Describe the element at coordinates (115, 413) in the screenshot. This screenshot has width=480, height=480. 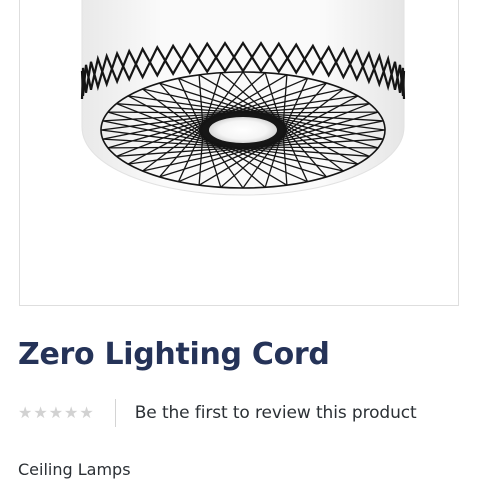
I see `rating-divider` at that location.